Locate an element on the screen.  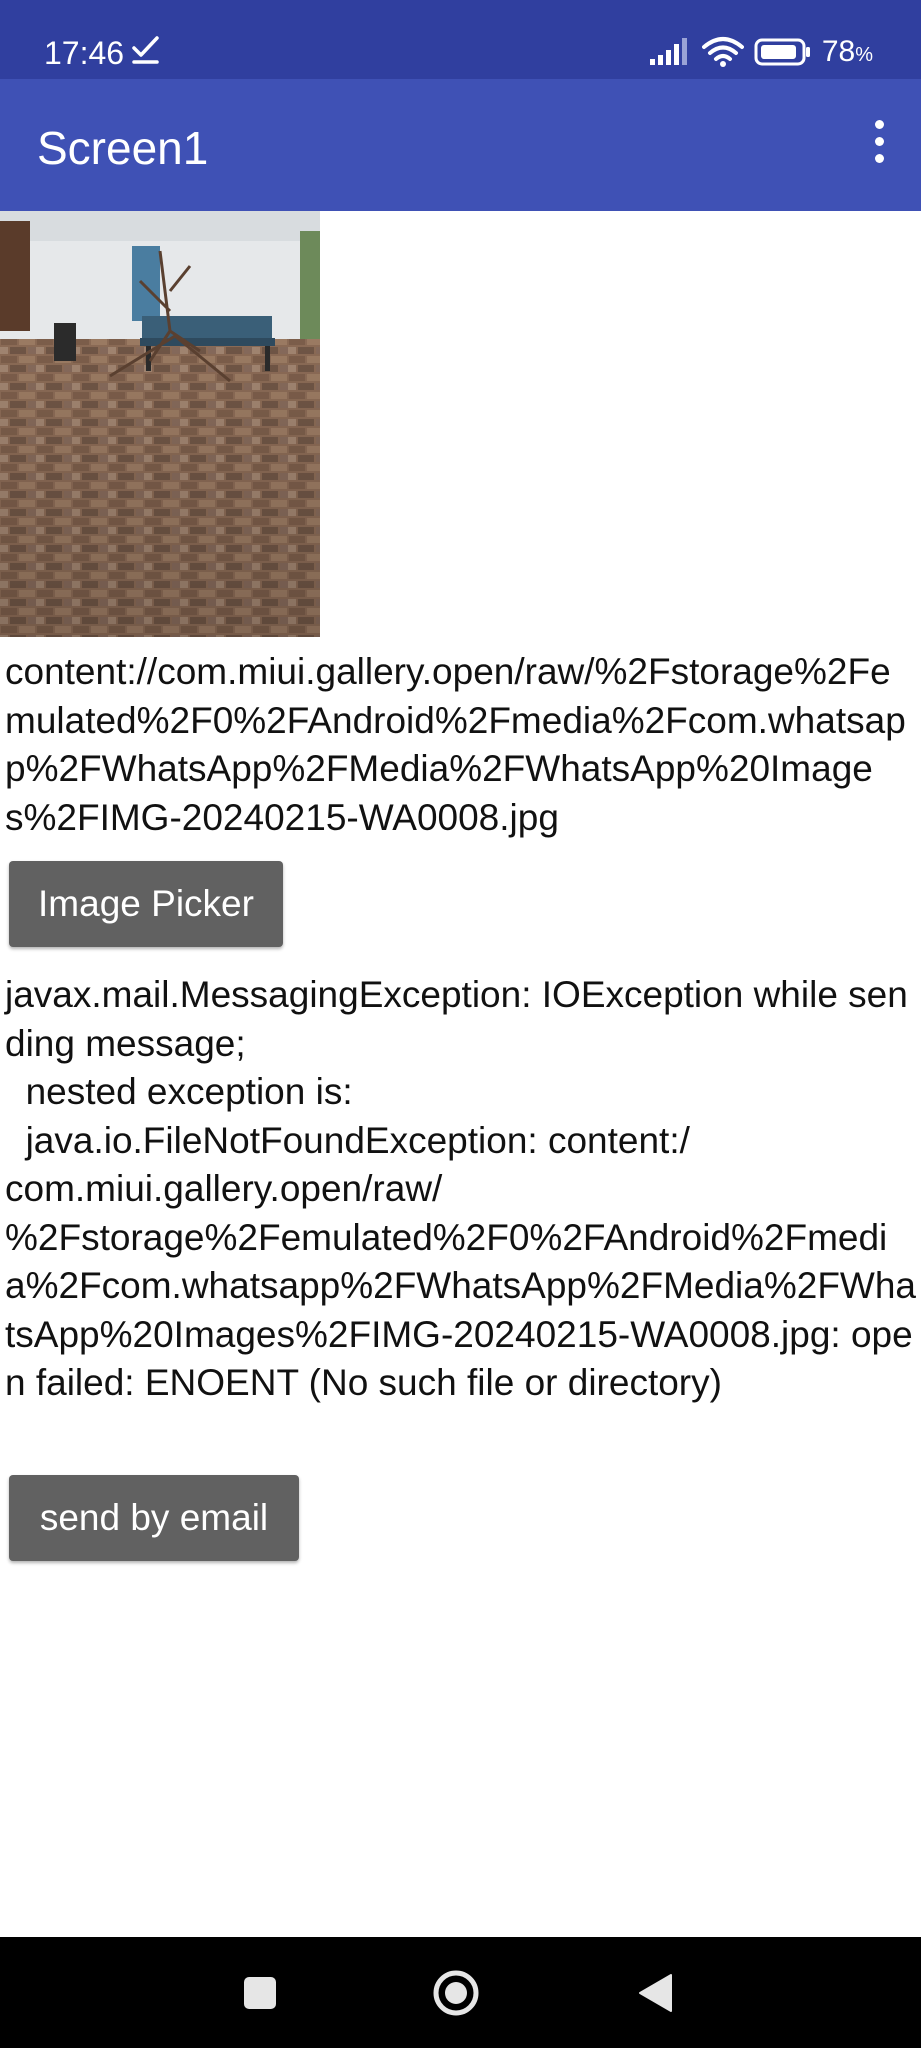
navigation-bar is located at coordinates (460, 1992).